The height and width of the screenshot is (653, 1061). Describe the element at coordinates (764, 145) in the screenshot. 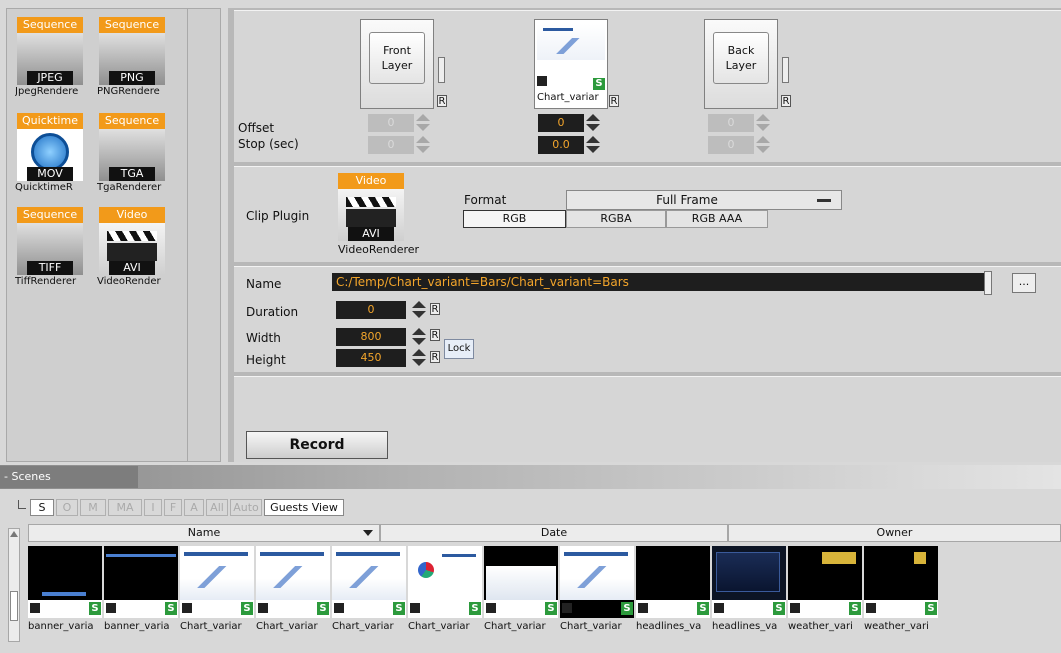

I see `back-stop-stepper` at that location.